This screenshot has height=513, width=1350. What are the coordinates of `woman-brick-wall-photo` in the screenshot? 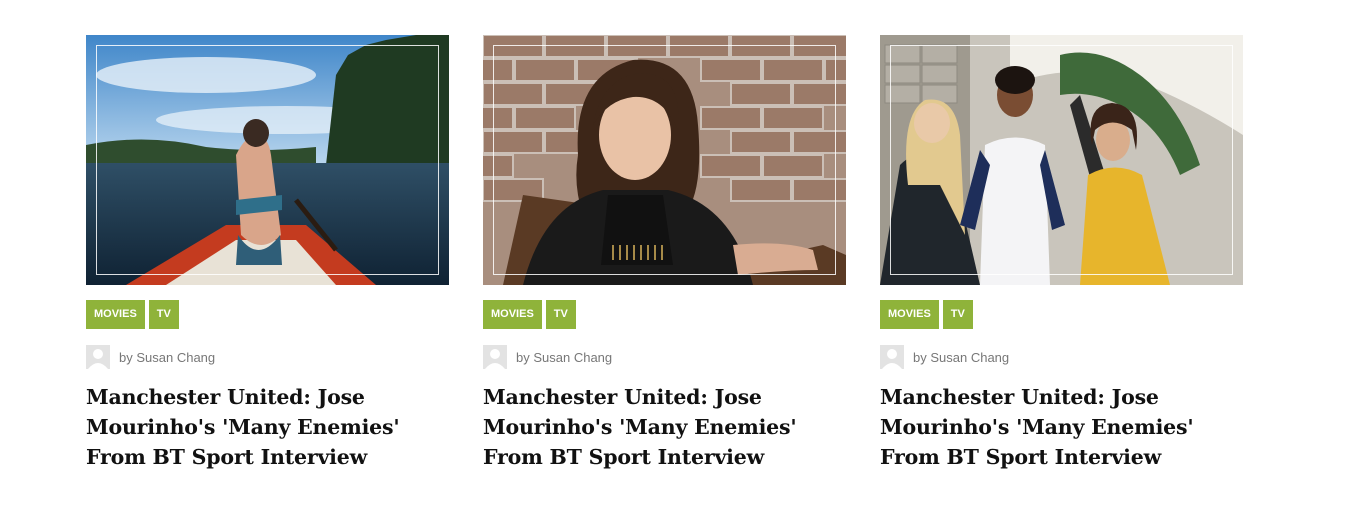 It's located at (664, 160).